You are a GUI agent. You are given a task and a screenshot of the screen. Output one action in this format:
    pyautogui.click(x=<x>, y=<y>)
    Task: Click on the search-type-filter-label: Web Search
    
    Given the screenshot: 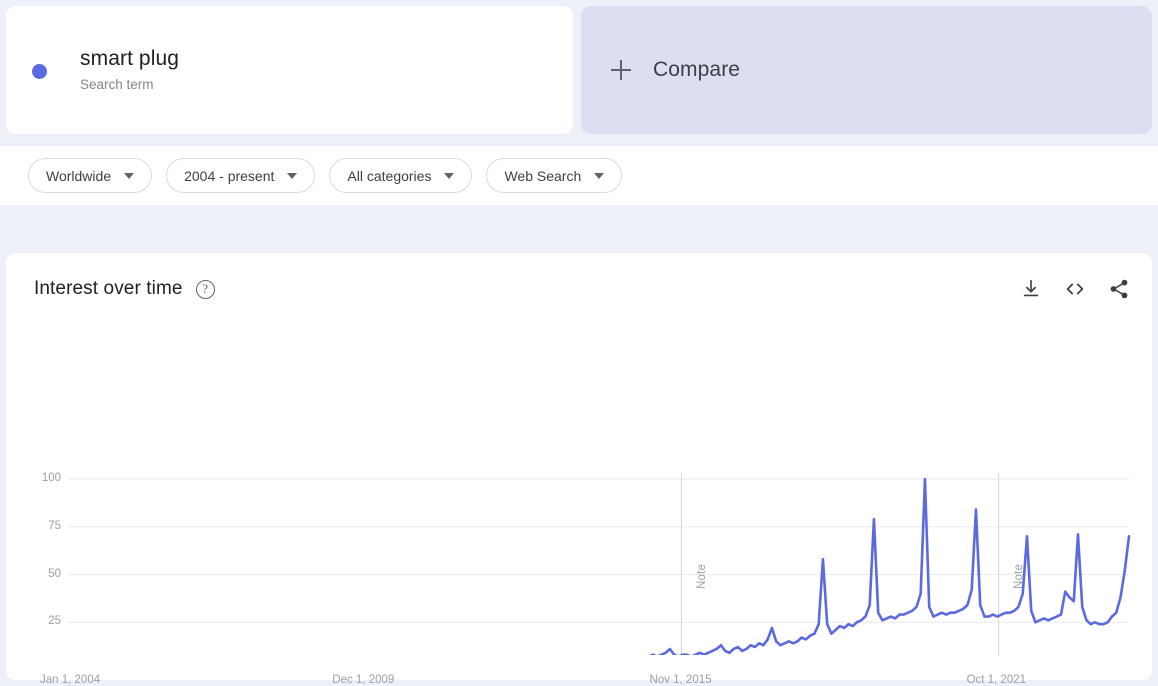 What is the action you would take?
    pyautogui.click(x=543, y=175)
    